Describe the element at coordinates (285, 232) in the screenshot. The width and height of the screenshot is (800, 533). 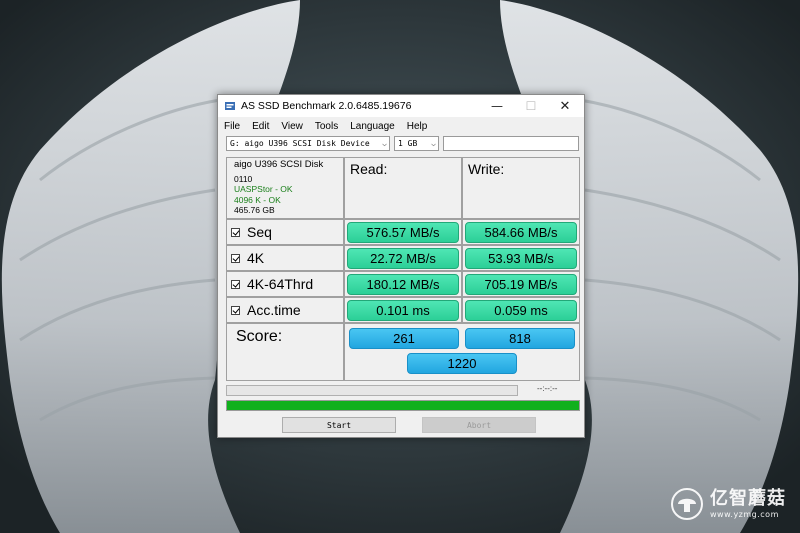
I see `test-row-seq: Seq` at that location.